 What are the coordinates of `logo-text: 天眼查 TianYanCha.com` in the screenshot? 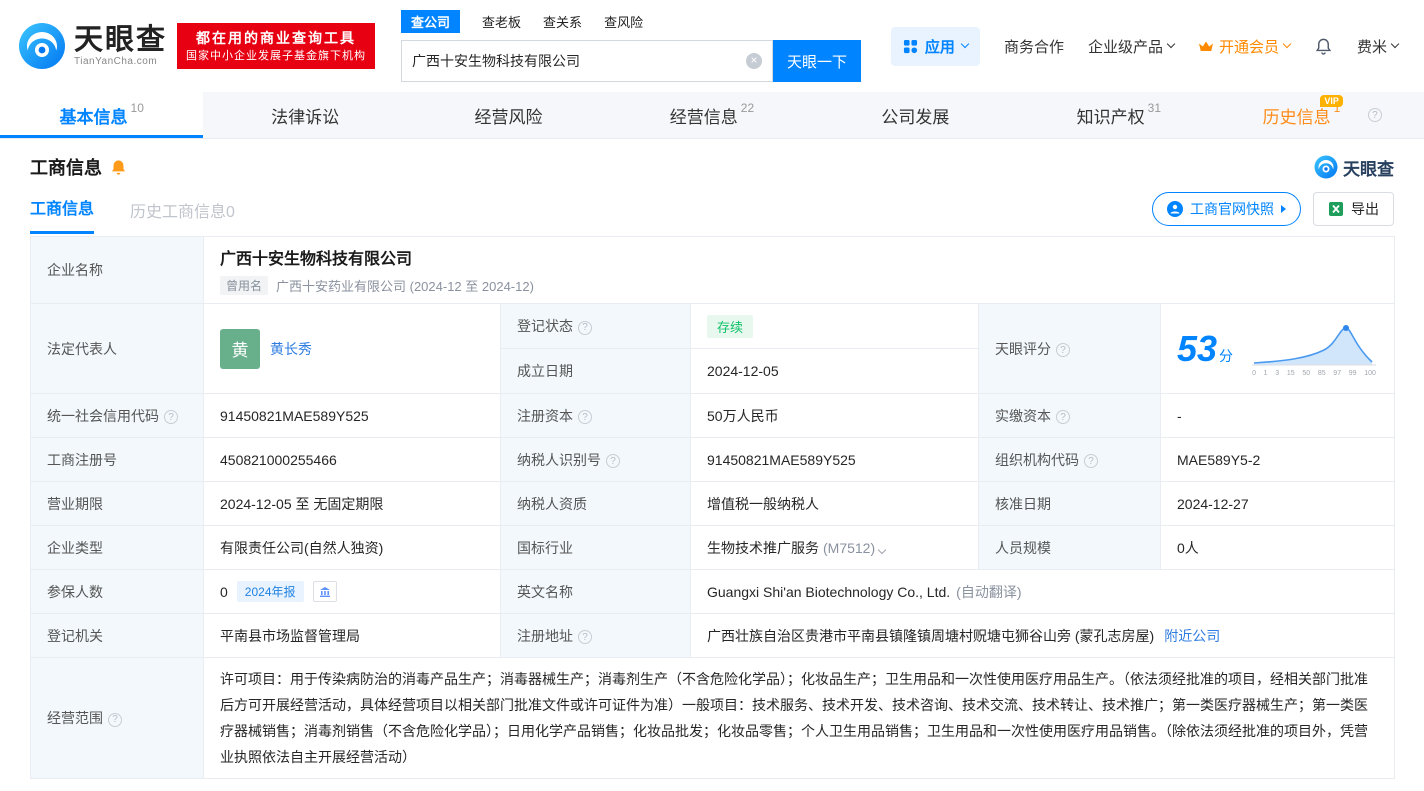 It's located at (121, 46).